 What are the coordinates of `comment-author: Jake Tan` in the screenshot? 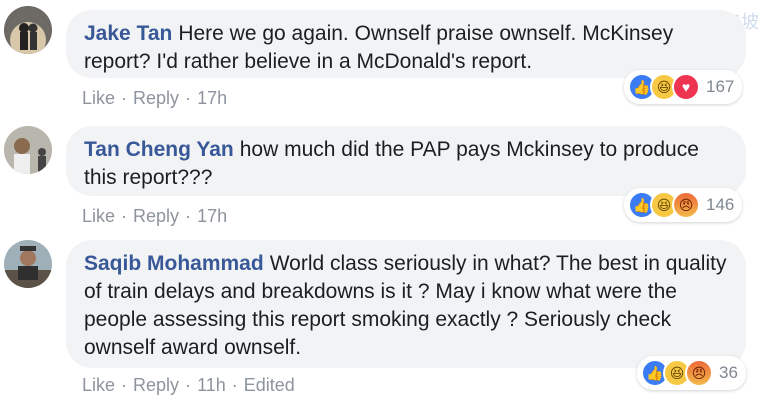 It's located at (128, 33).